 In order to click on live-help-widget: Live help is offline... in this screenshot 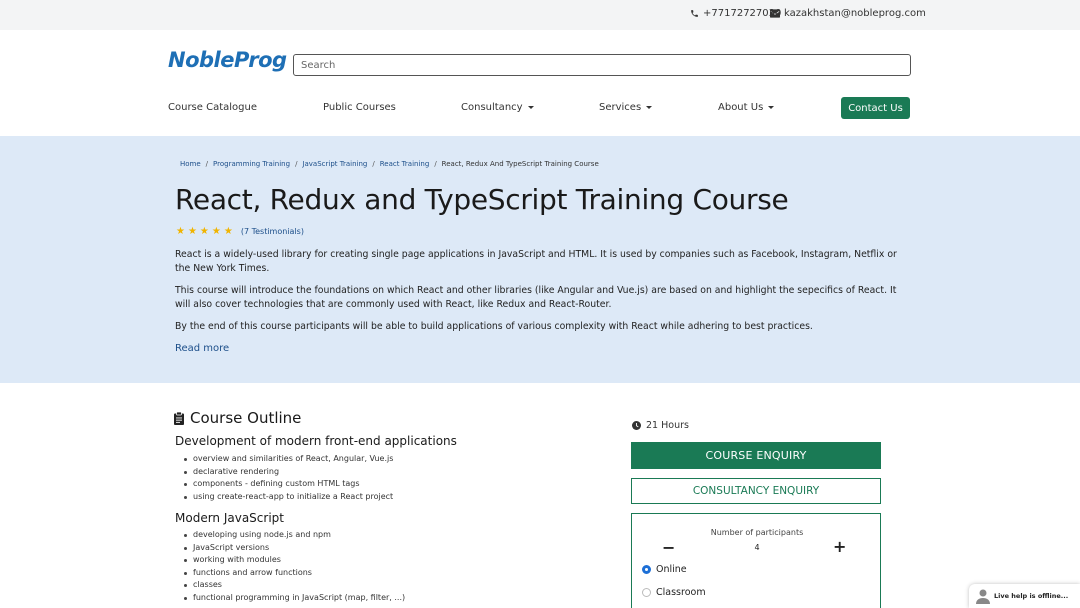, I will do `click(1024, 596)`.